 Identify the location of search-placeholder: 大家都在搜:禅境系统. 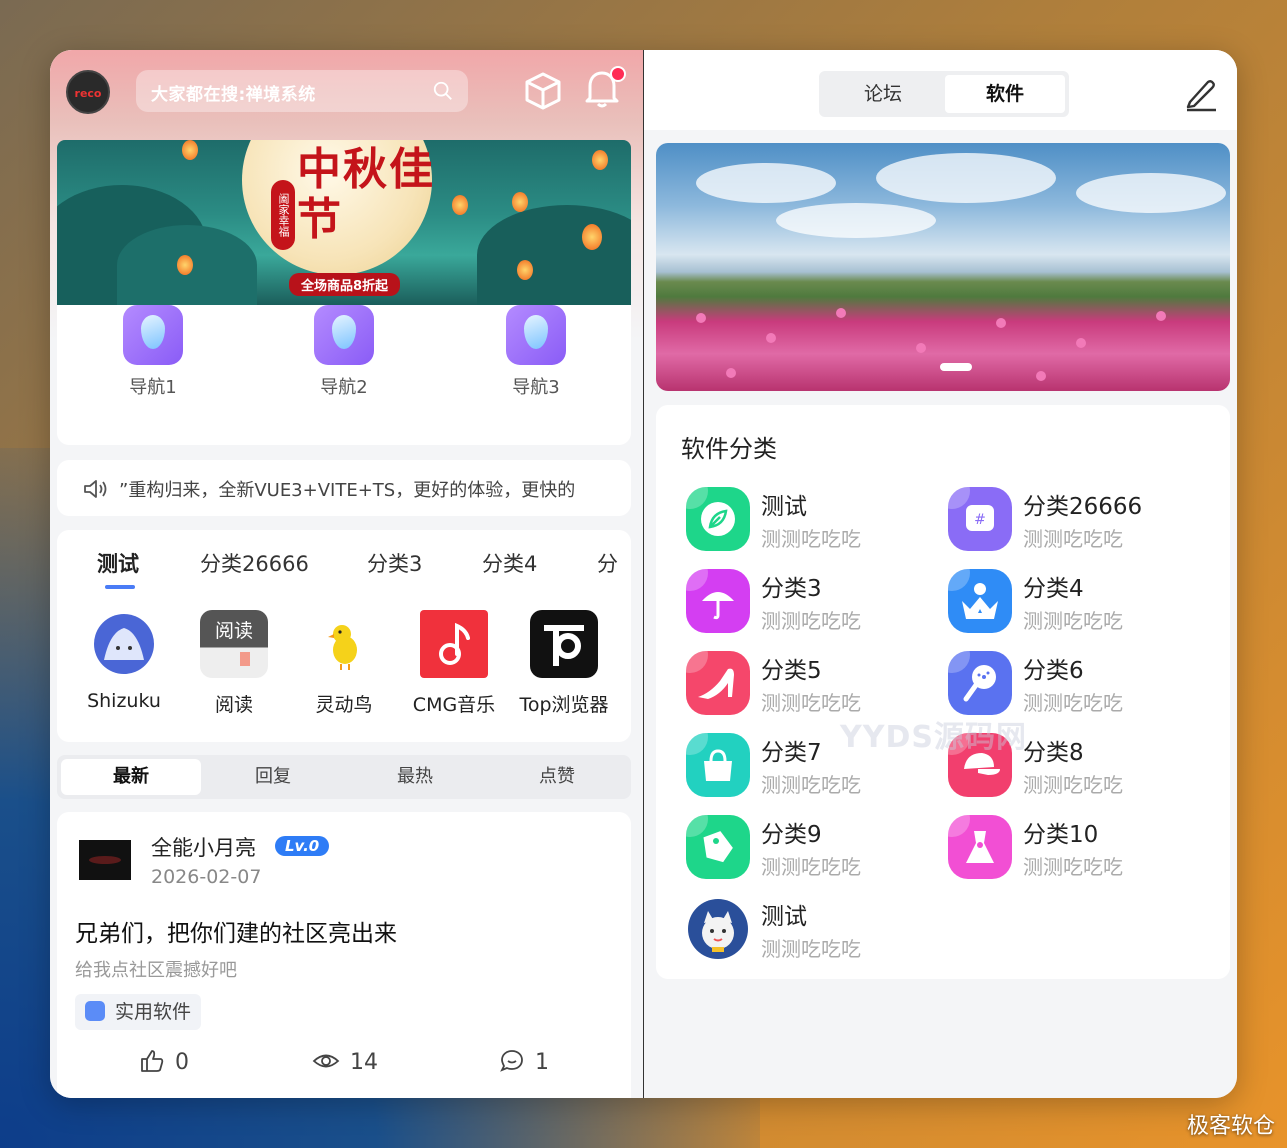
(233, 95).